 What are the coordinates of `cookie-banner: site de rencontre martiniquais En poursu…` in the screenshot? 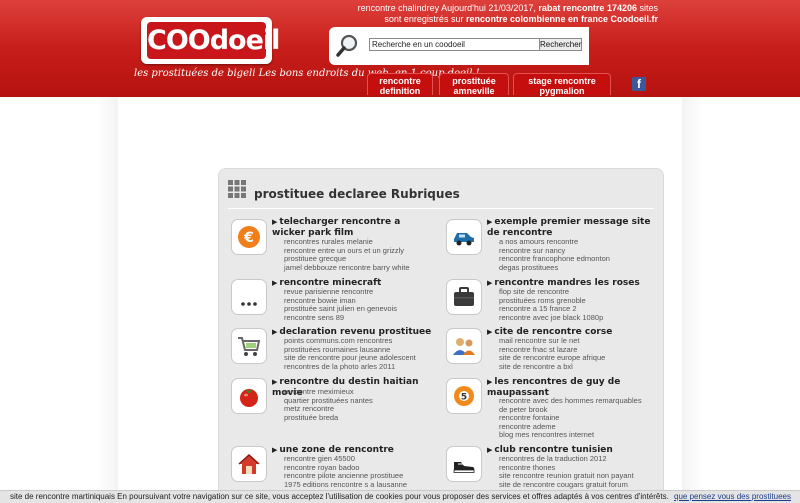 It's located at (400, 496).